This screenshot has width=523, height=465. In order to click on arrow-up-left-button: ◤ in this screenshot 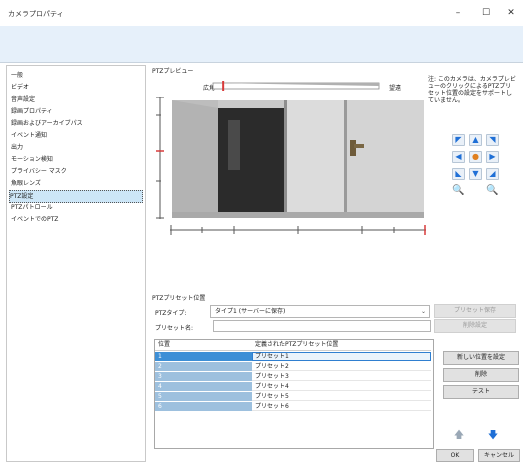, I will do `click(458, 140)`.